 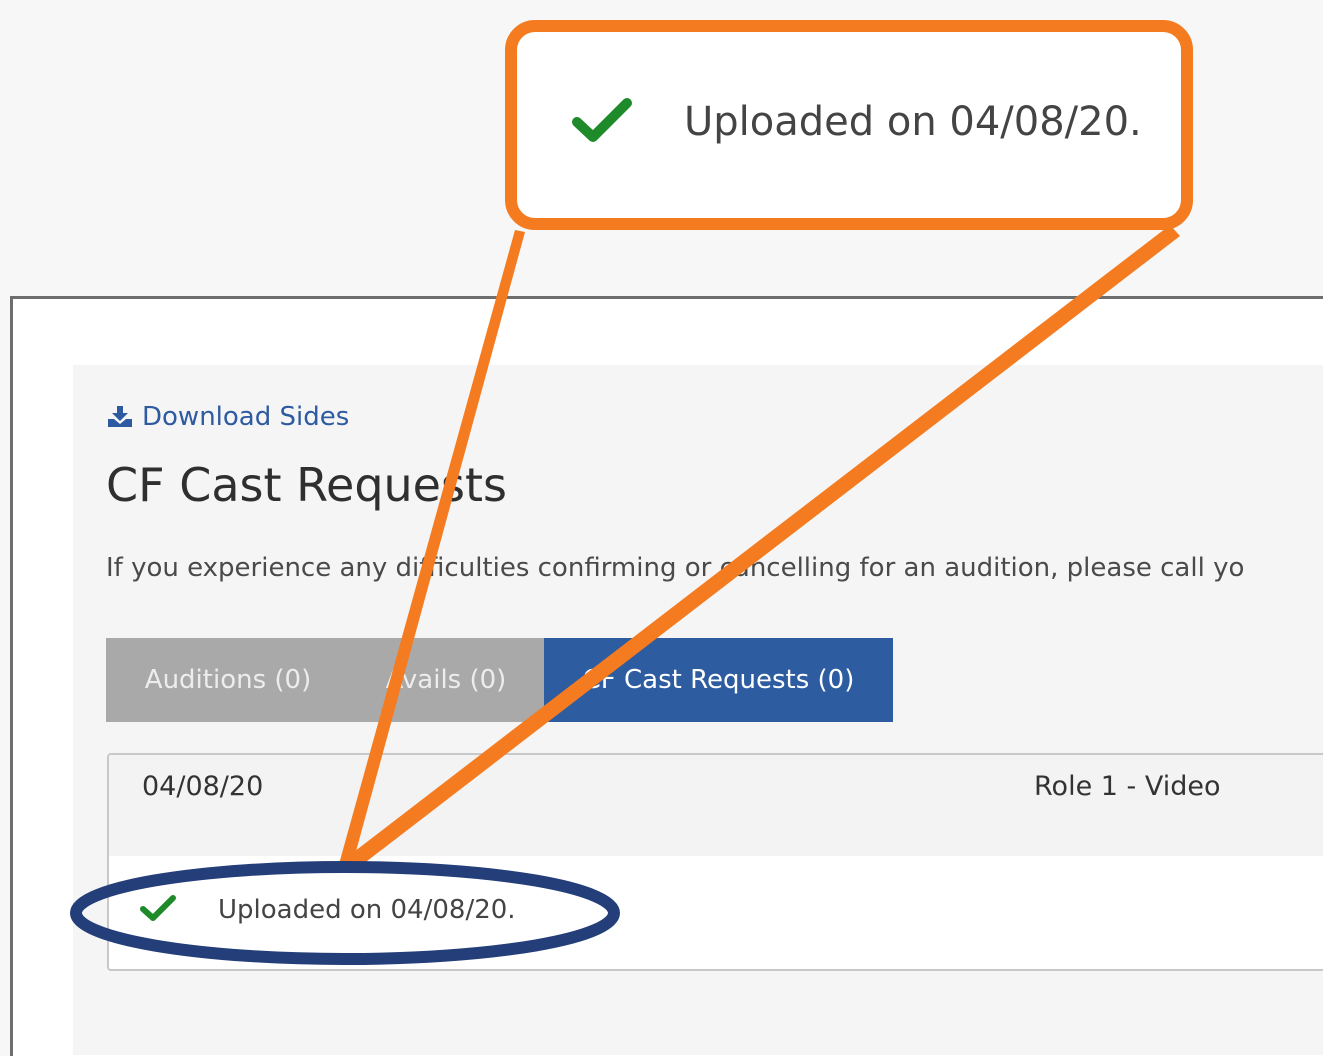 What do you see at coordinates (120, 417) in the screenshot?
I see `download-icon` at bounding box center [120, 417].